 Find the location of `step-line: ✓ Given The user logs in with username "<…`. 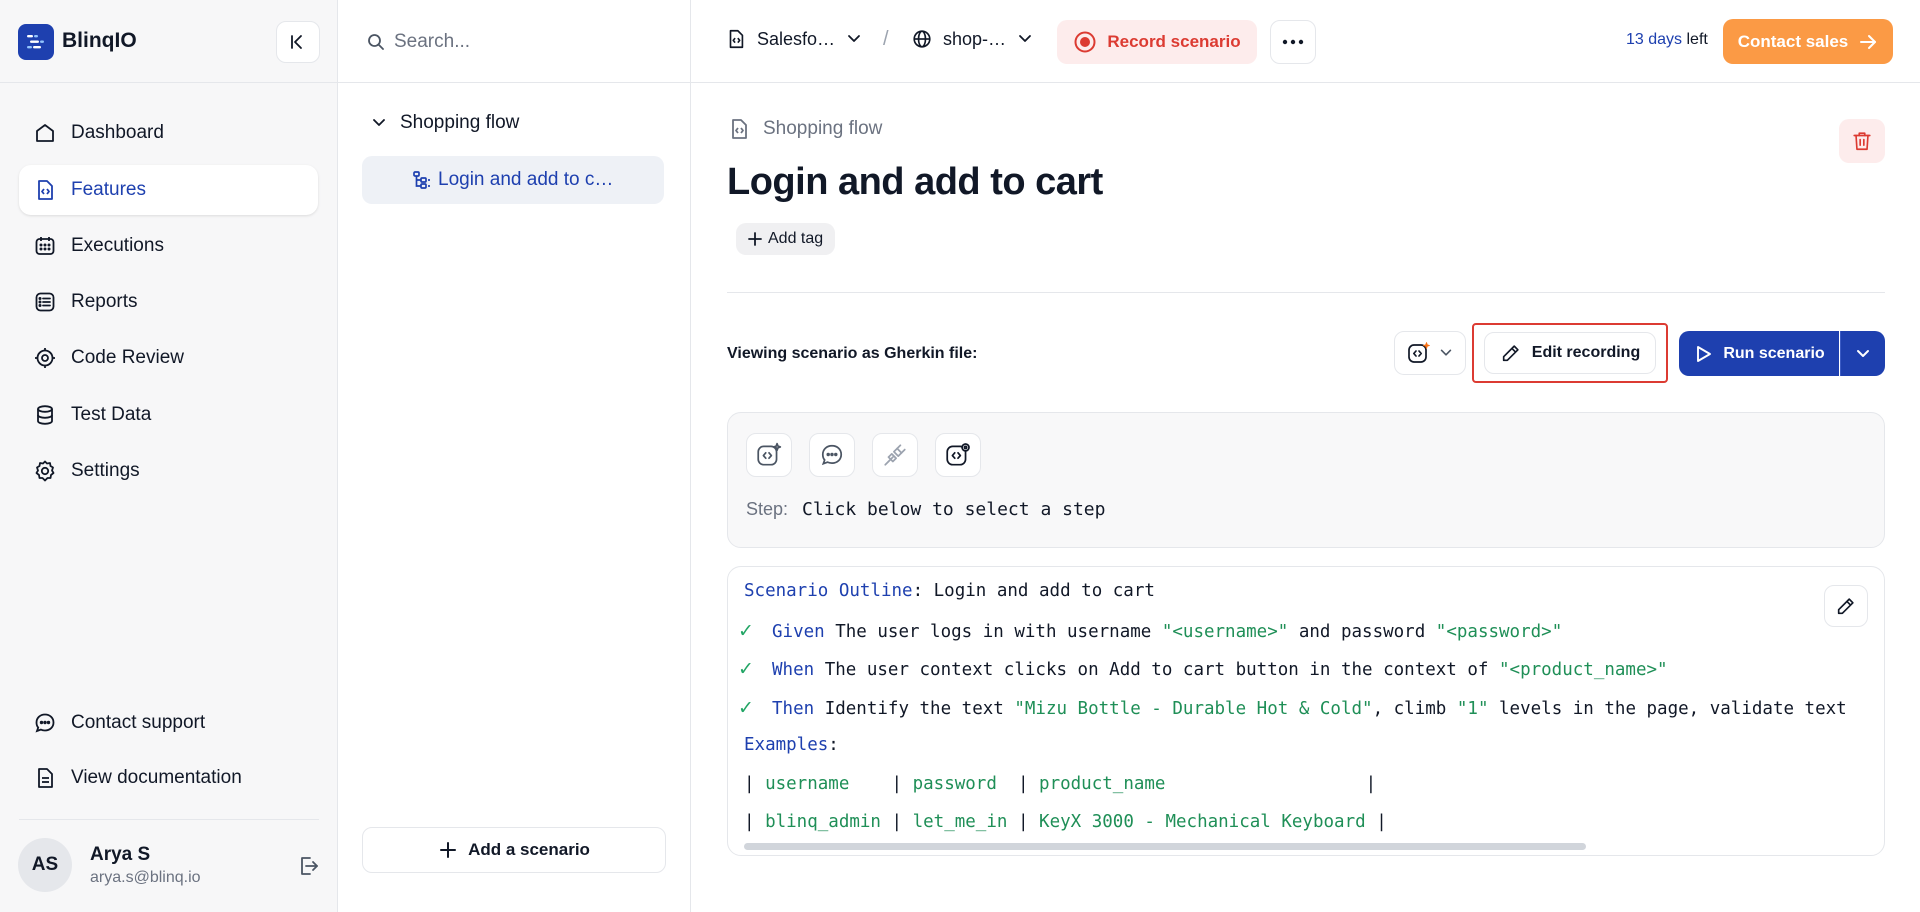

step-line: ✓ Given The user logs in with username "<… is located at coordinates (1150, 631).